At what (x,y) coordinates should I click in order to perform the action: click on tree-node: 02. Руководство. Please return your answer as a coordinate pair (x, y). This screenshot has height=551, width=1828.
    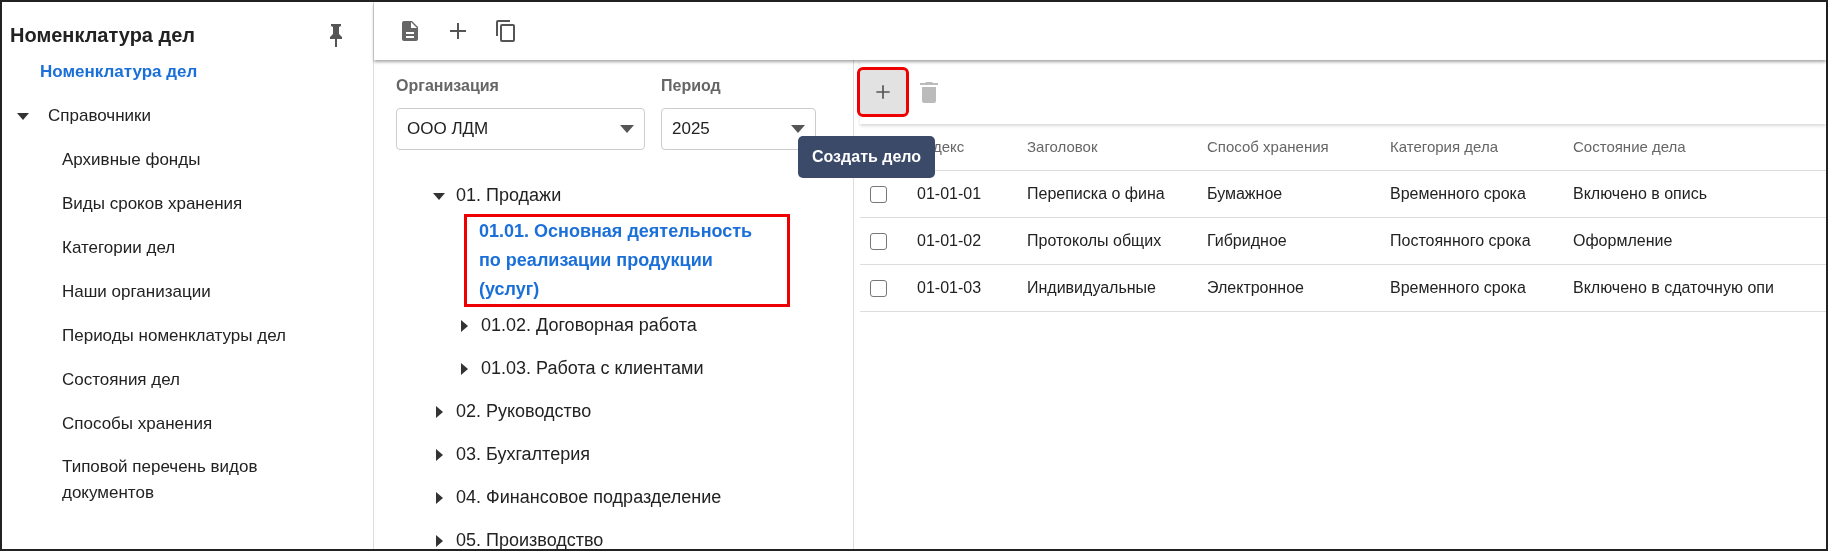
    Looking at the image, I should click on (524, 411).